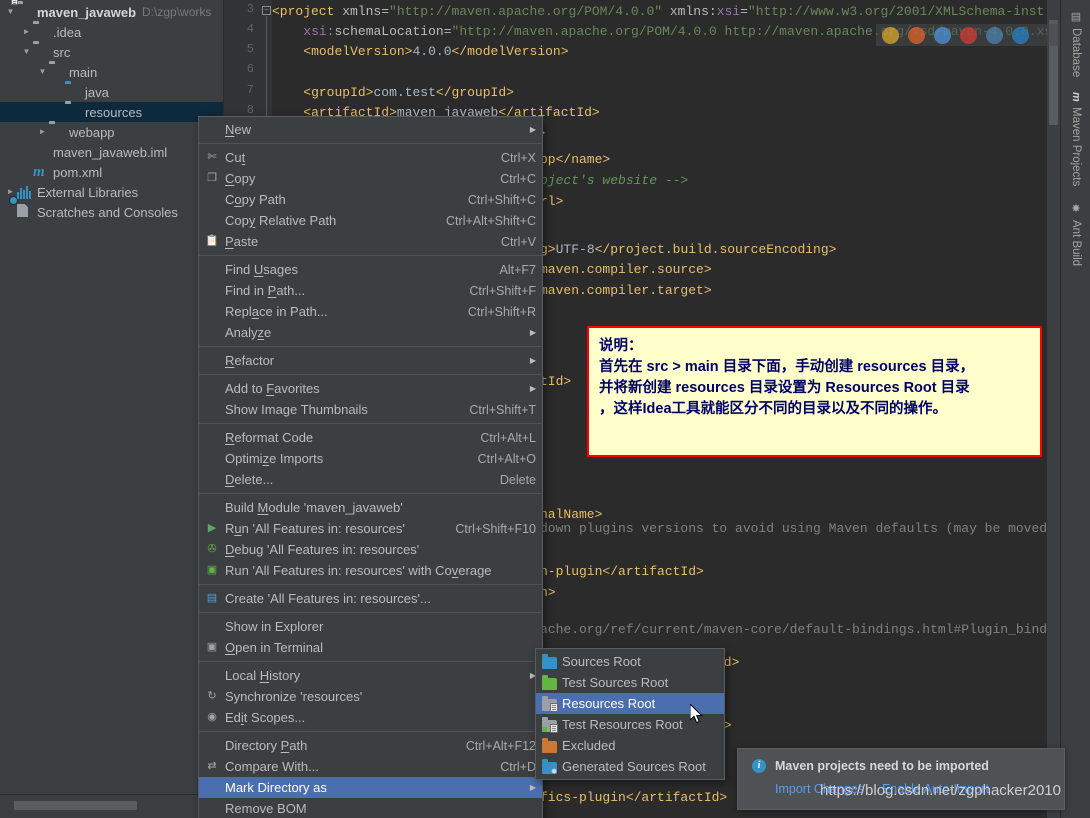 This screenshot has height=818, width=1090. Describe the element at coordinates (502, 409) in the screenshot. I see `menu-item-shortcut: Ctrl+Shift+T` at that location.